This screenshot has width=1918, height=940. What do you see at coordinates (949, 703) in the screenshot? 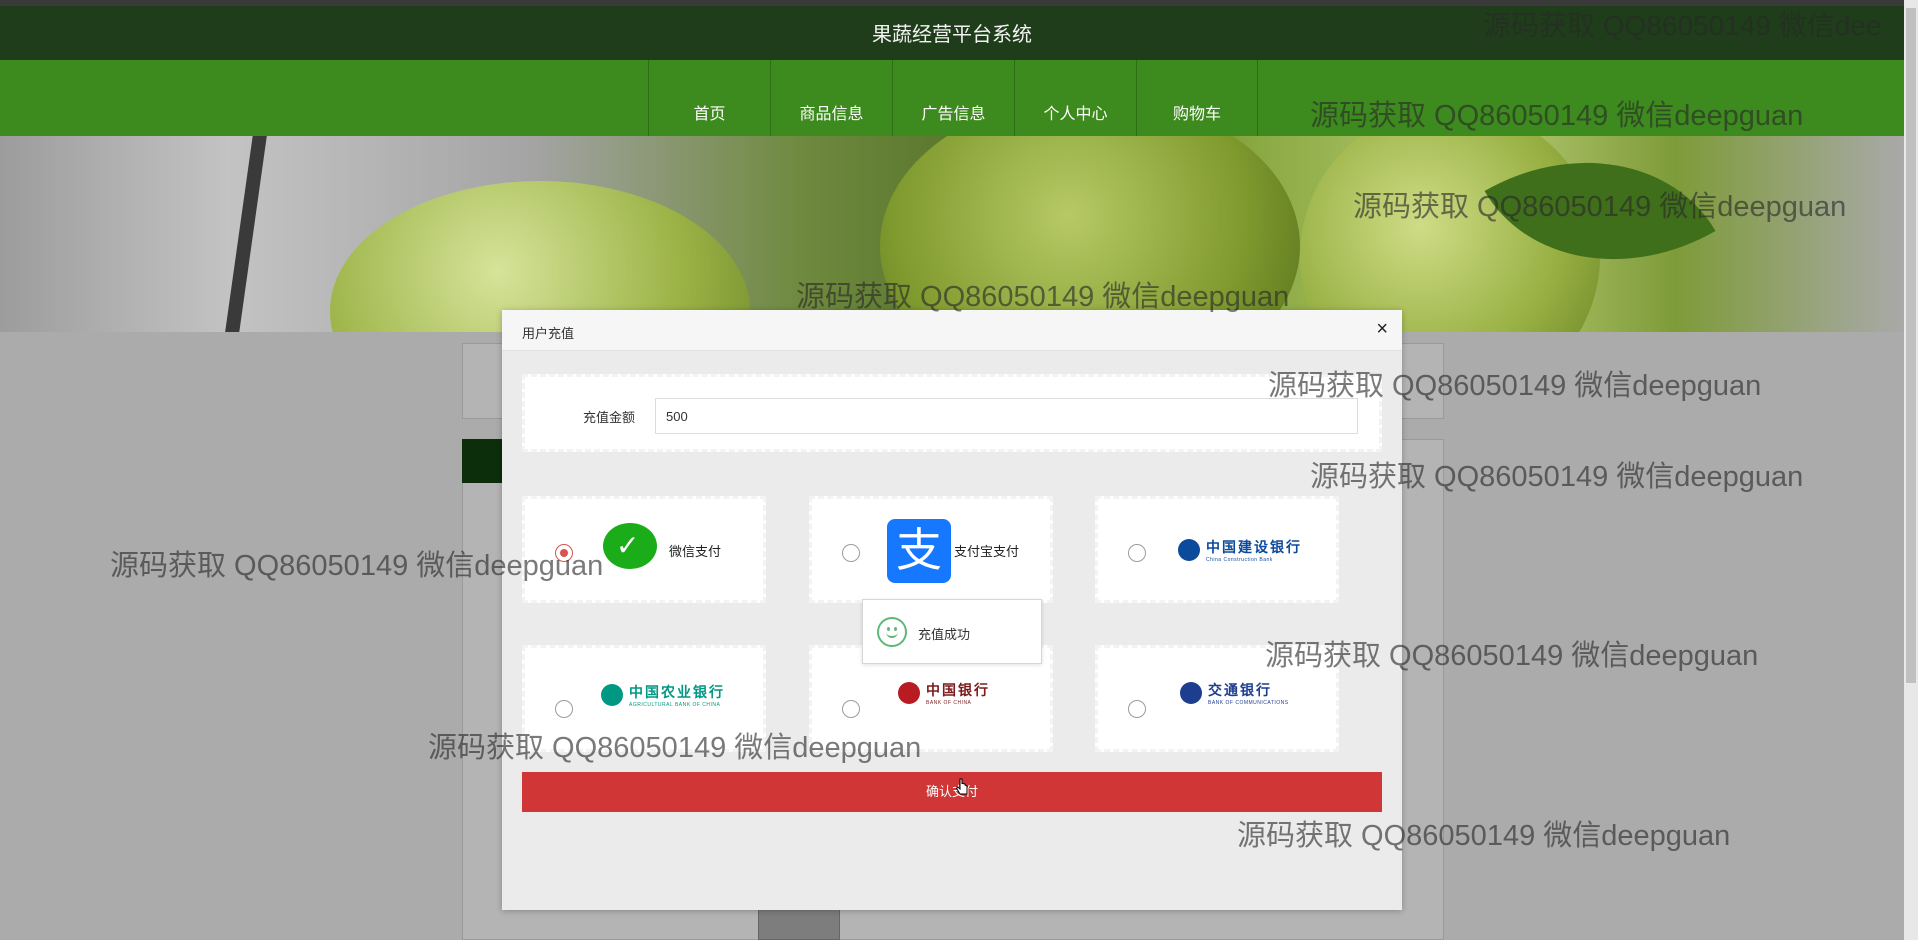
I see `boc-name-en: BANK OF CHINA` at bounding box center [949, 703].